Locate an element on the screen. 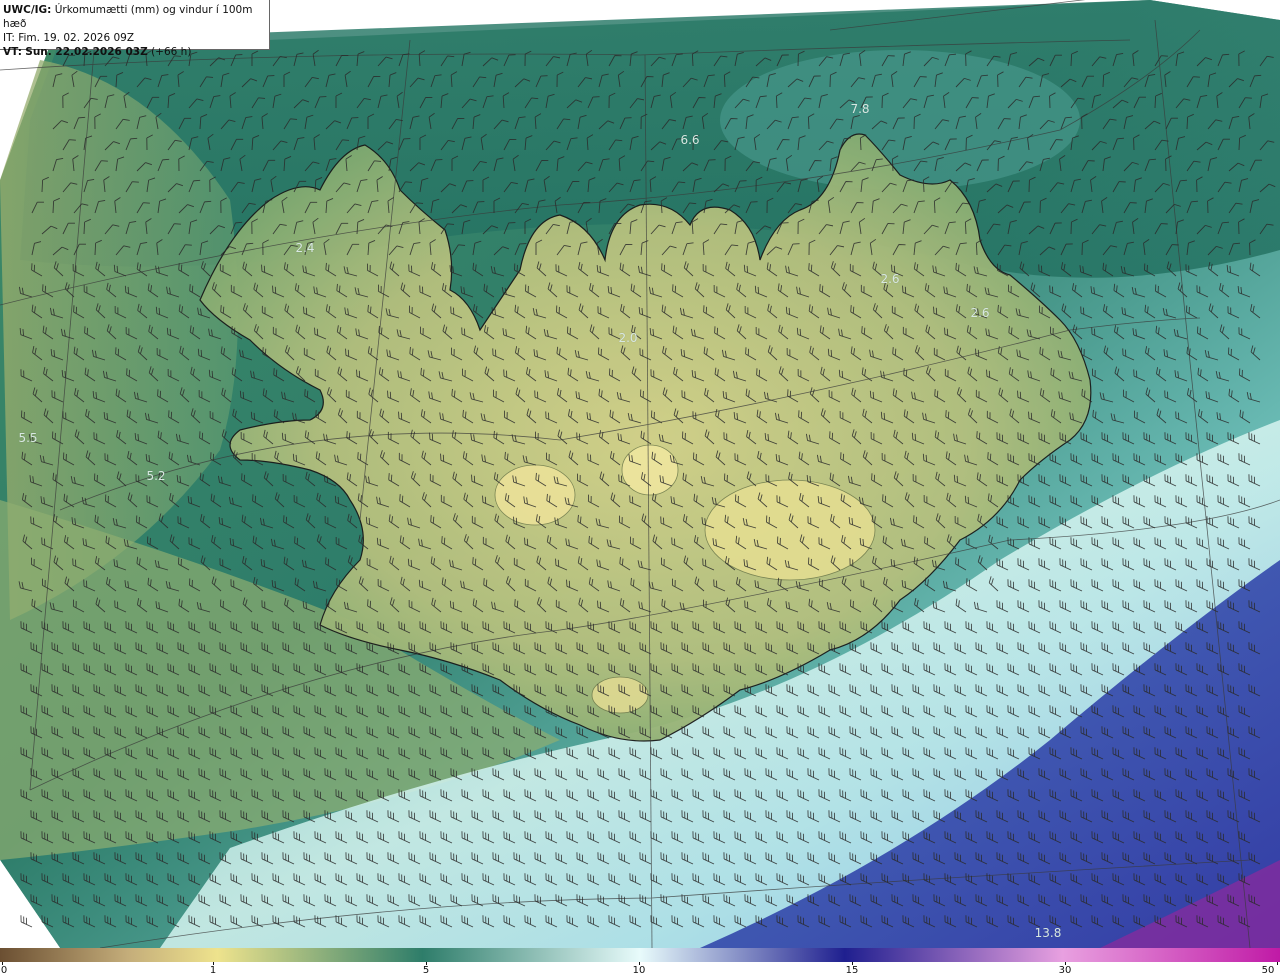 The width and height of the screenshot is (1280, 978). value-label: 7.8 is located at coordinates (860, 109).